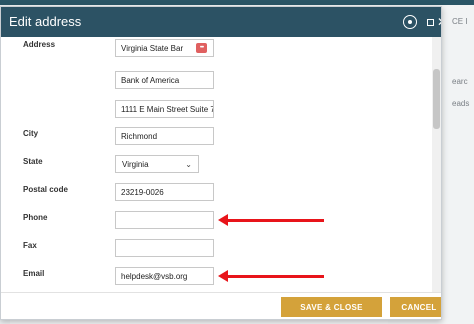 This screenshot has width=474, height=324. I want to click on address-line1-value: Virginia State Bar, so click(152, 48).